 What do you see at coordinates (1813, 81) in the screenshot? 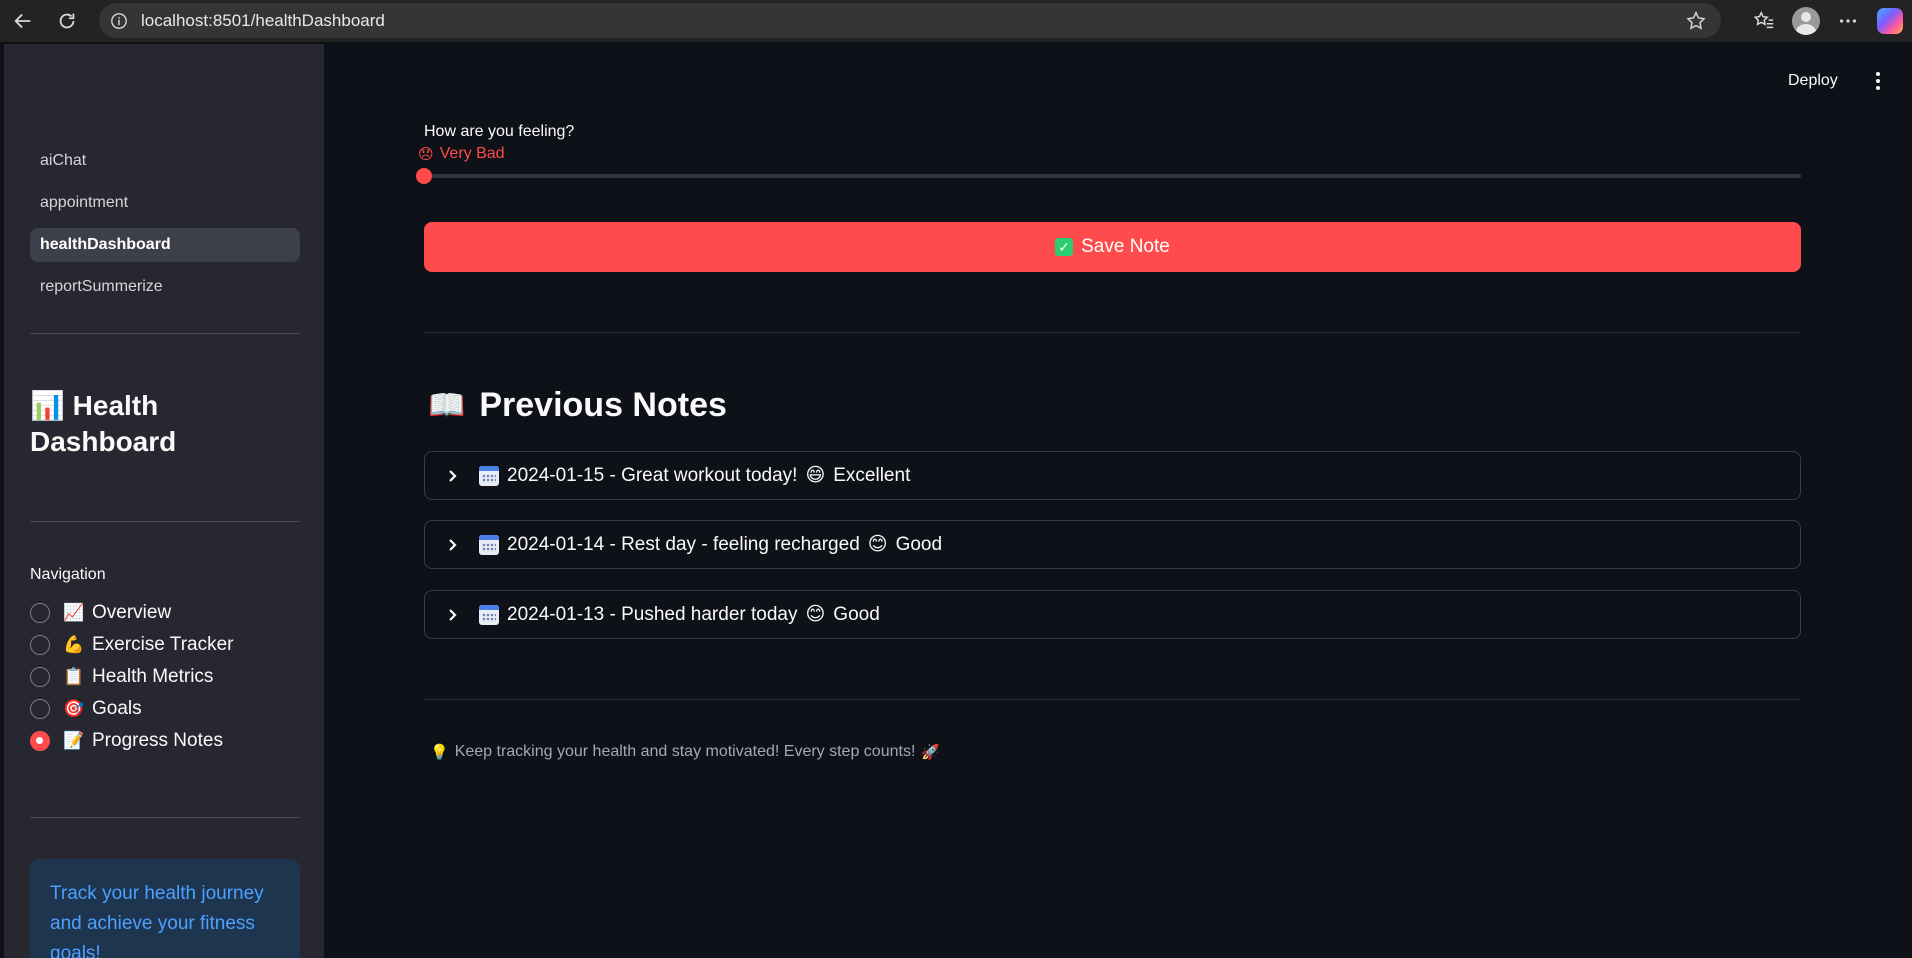
I see `deploy-button: Deploy` at bounding box center [1813, 81].